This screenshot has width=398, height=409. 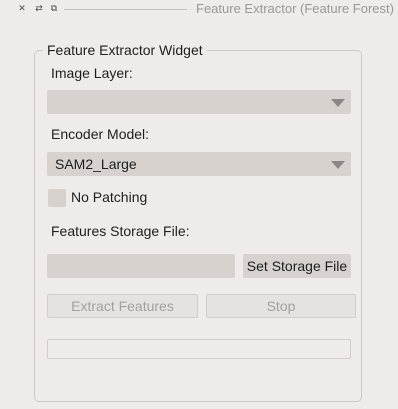 What do you see at coordinates (199, 164) in the screenshot?
I see `encoder-model-combo: SAM2_Large` at bounding box center [199, 164].